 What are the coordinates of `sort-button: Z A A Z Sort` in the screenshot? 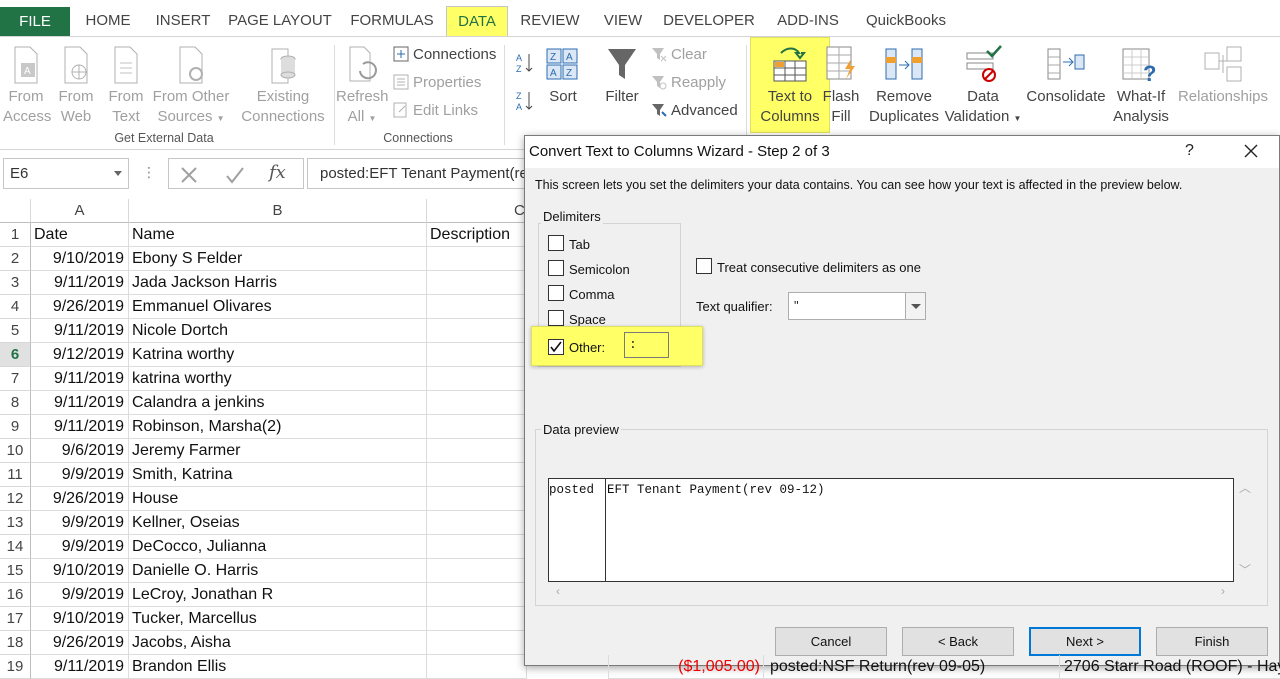 It's located at (563, 76).